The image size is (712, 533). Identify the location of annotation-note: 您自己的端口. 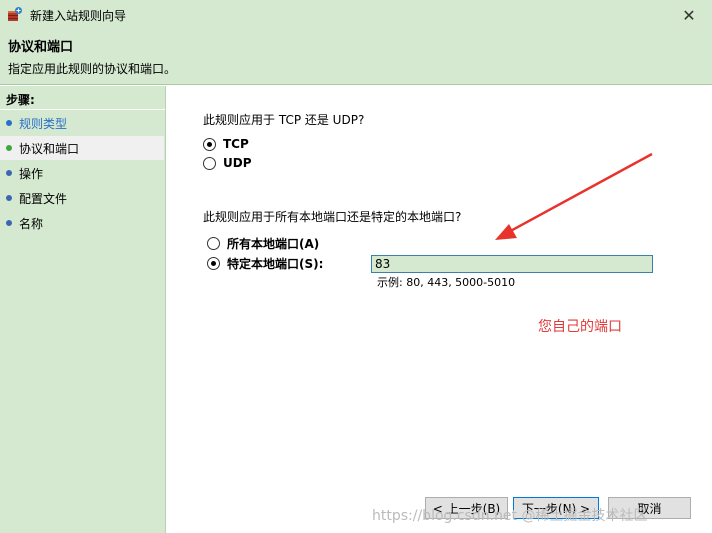
(580, 327).